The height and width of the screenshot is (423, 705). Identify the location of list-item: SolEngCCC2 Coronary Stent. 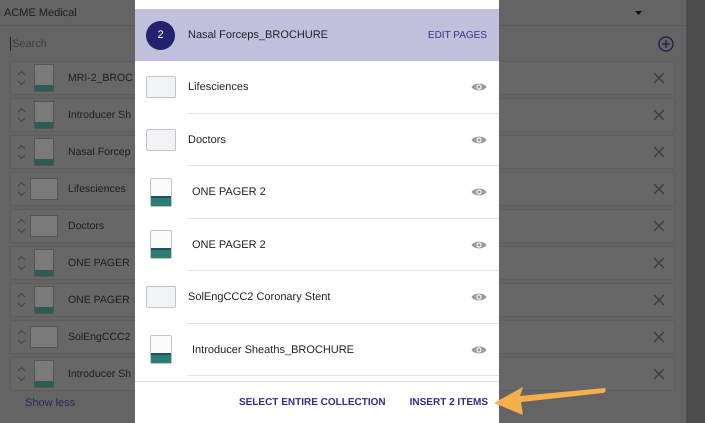
(317, 297).